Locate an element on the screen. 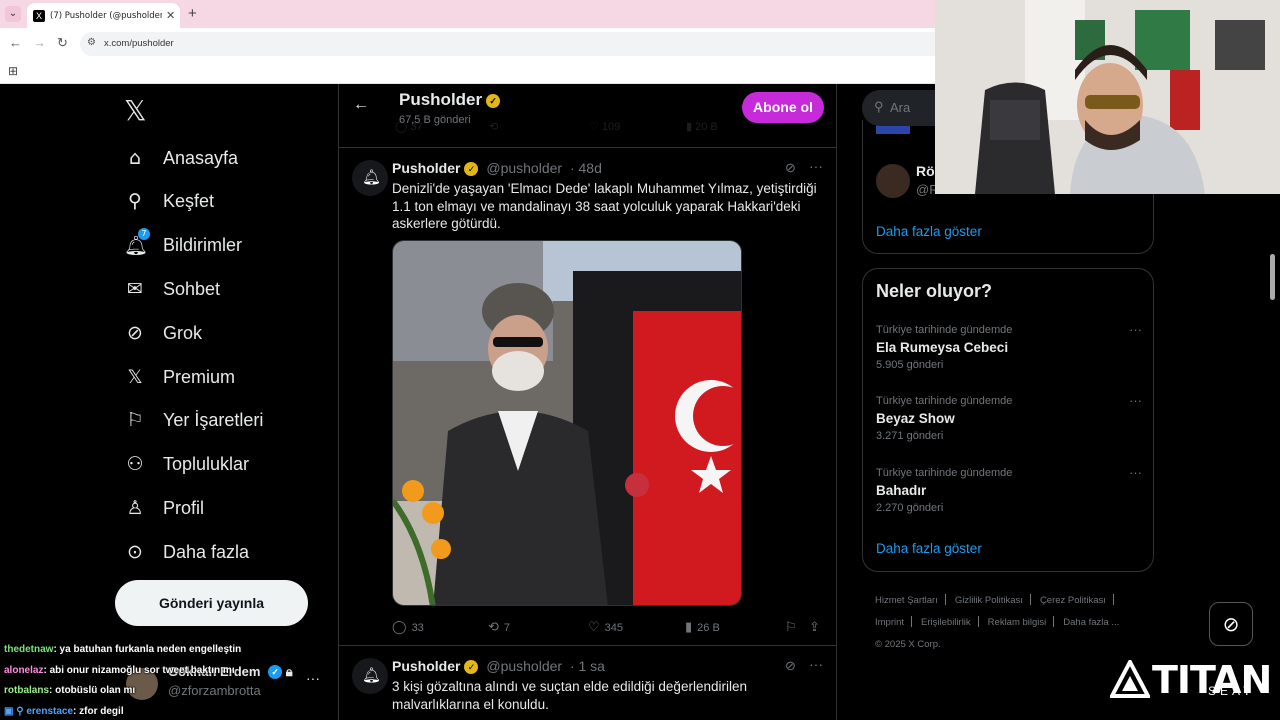 This screenshot has height=720, width=1280. tweet-image is located at coordinates (567, 423).